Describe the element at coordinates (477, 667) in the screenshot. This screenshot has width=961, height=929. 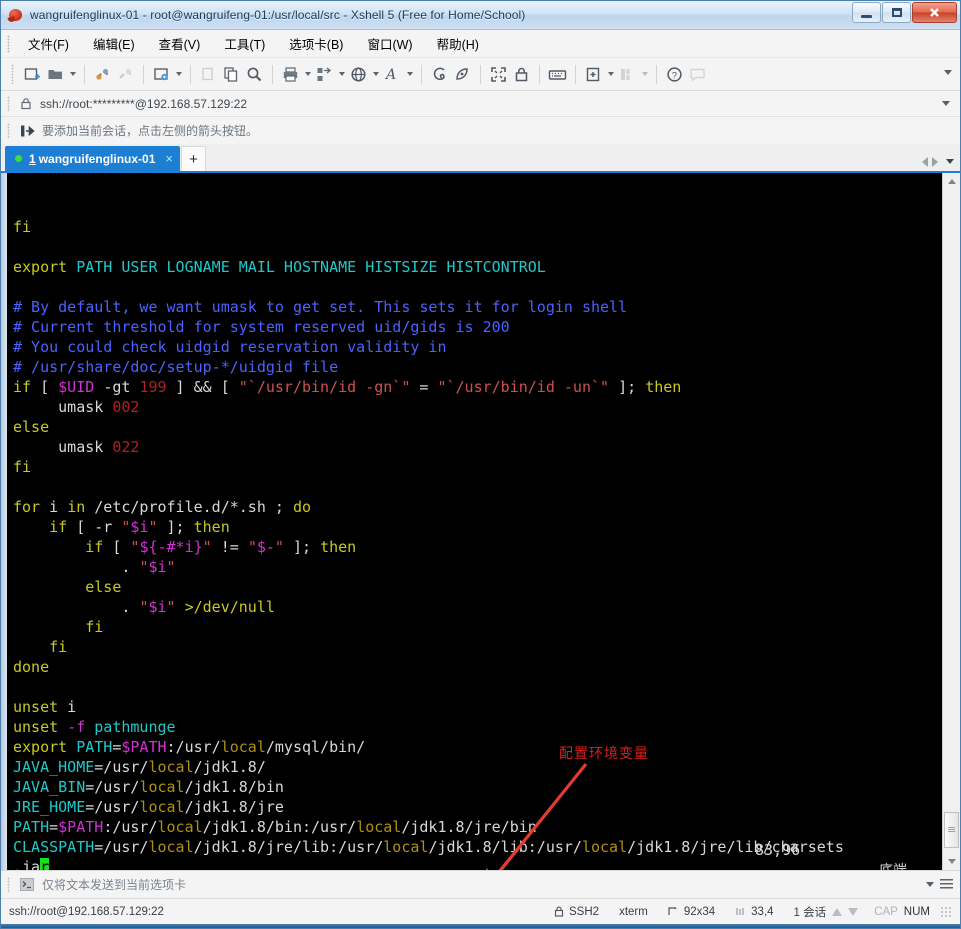
I see `terminal-line: done` at that location.